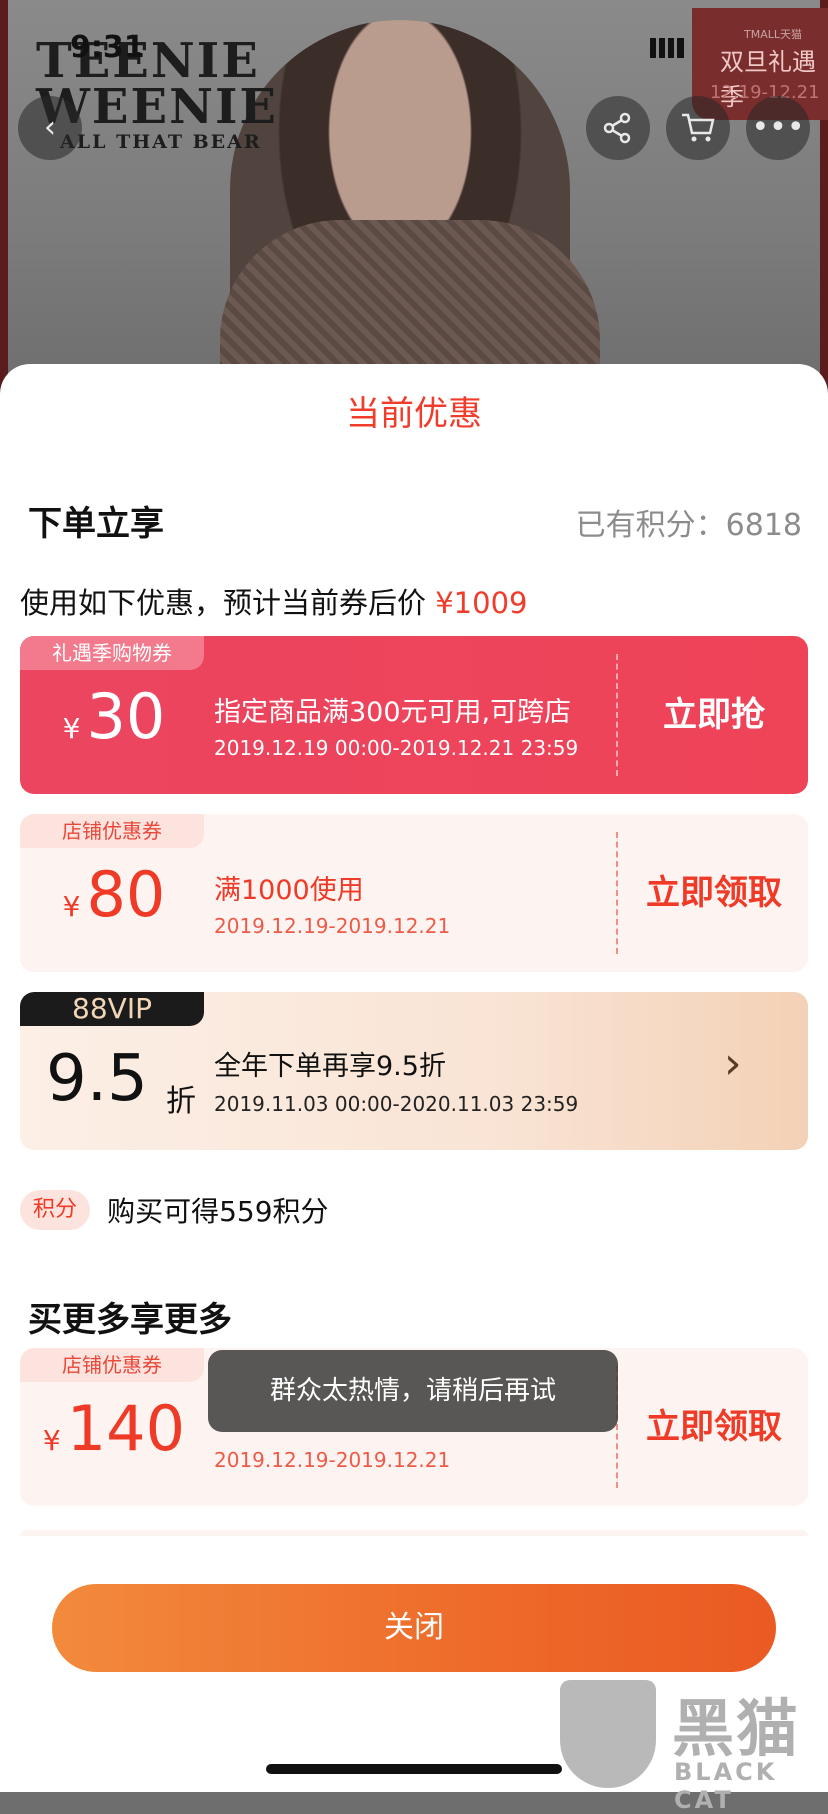 This screenshot has height=1814, width=828. What do you see at coordinates (396, 748) in the screenshot?
I see `coupon-period: 2019.12.19 00:00-2019.12.21 23:59` at bounding box center [396, 748].